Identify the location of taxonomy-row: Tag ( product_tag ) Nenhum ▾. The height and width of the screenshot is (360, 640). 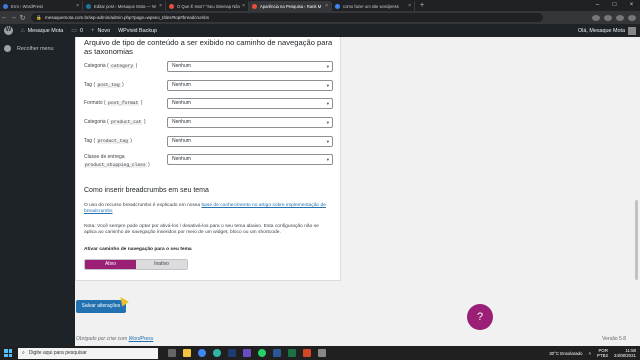
(209, 142).